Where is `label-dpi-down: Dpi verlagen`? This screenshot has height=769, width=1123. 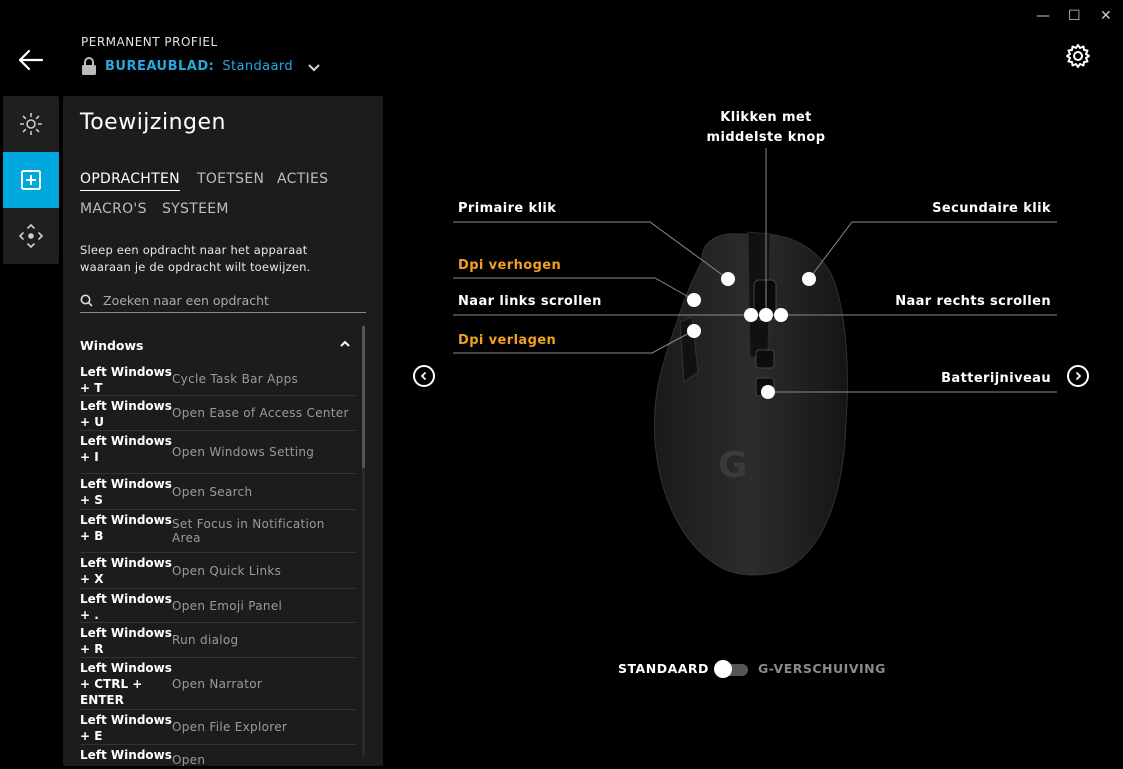
label-dpi-down: Dpi verlagen is located at coordinates (507, 340).